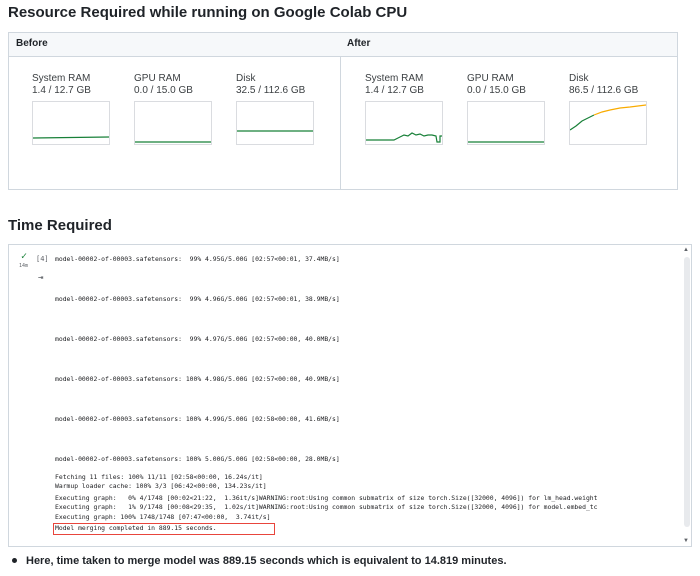 This screenshot has height=576, width=700. What do you see at coordinates (686, 250) in the screenshot?
I see `scroll-up-icon: ▲` at bounding box center [686, 250].